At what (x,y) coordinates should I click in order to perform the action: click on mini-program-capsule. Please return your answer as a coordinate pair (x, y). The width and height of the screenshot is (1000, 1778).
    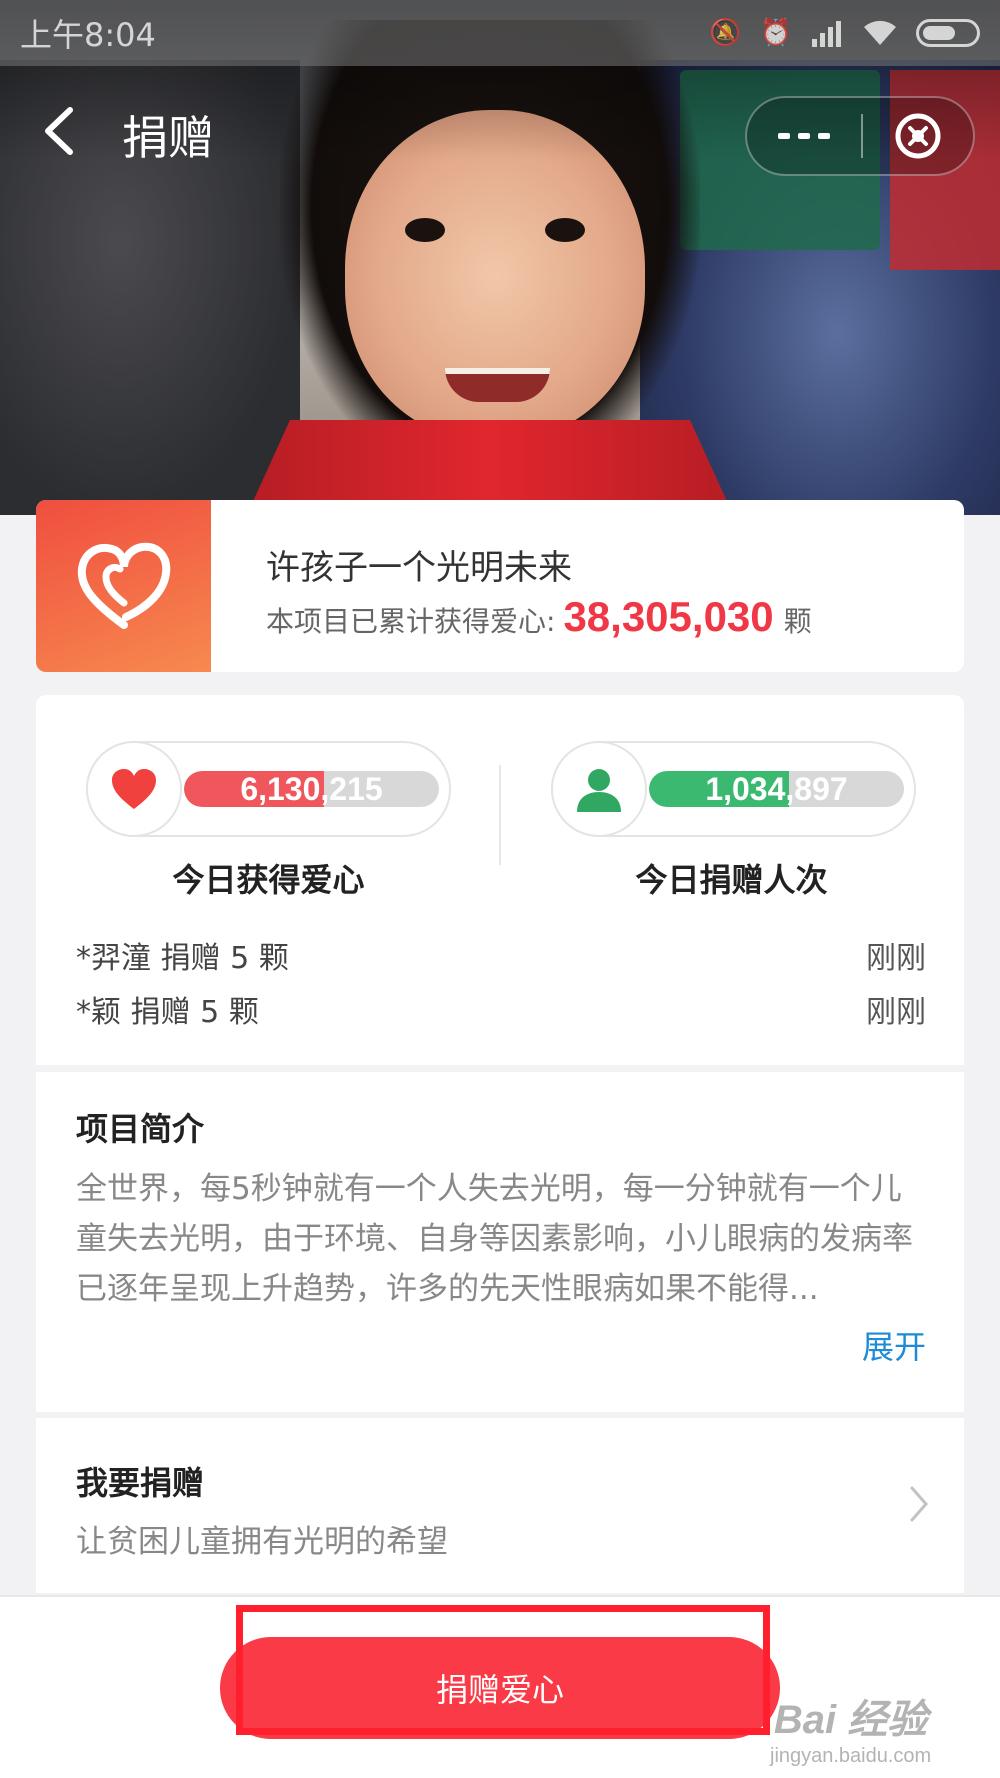
    Looking at the image, I should click on (860, 136).